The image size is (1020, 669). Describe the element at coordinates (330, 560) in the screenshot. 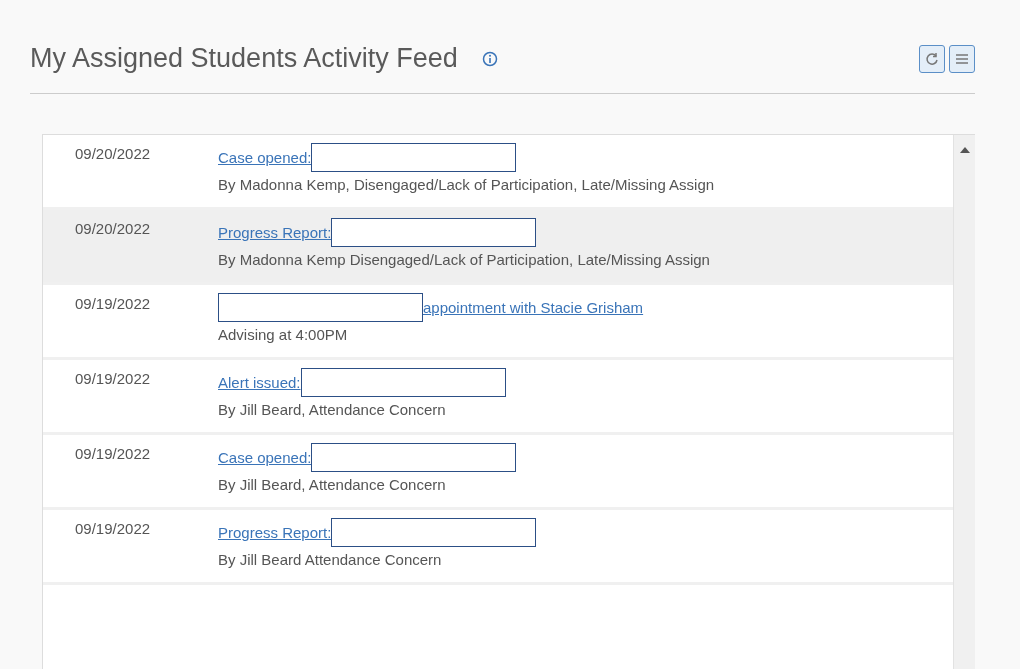

I see `activity-detail: By Jill Beard Attendance Concern` at that location.